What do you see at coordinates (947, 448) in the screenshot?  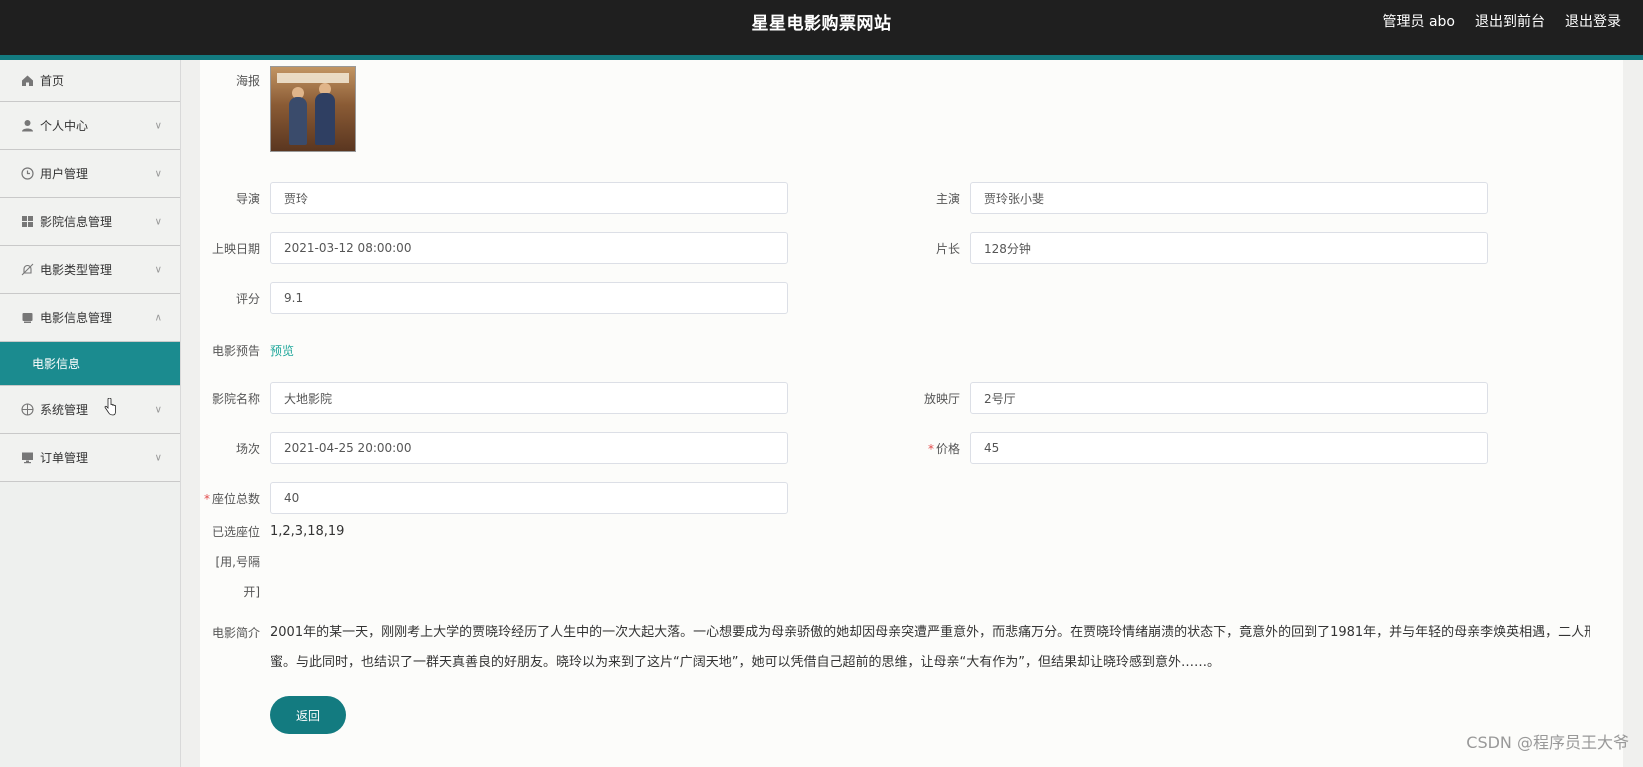 I see `price-label: 价格` at bounding box center [947, 448].